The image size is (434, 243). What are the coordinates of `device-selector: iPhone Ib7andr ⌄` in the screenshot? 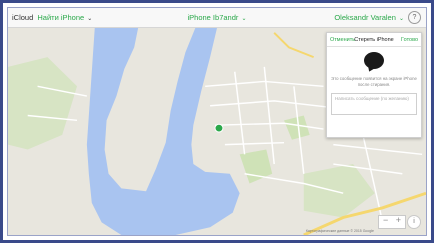 It's located at (217, 17).